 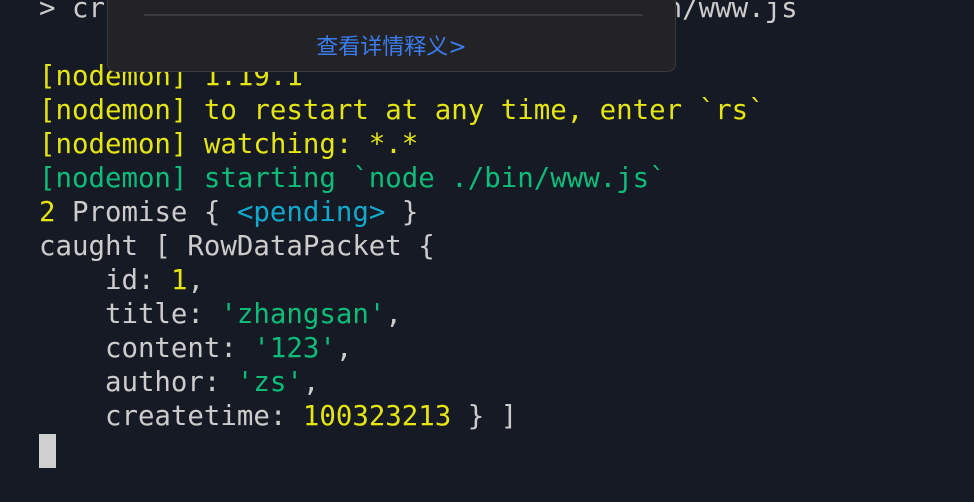 What do you see at coordinates (146, 348) in the screenshot?
I see `terminal-text: content:` at bounding box center [146, 348].